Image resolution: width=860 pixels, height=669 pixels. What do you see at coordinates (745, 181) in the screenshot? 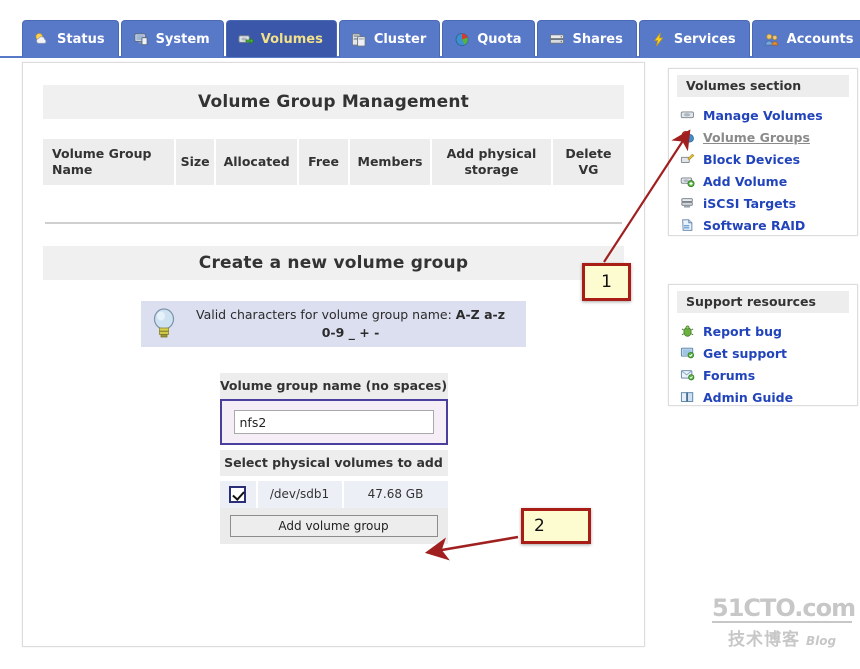
I see `sidebar-item-label: Add Volume` at bounding box center [745, 181].